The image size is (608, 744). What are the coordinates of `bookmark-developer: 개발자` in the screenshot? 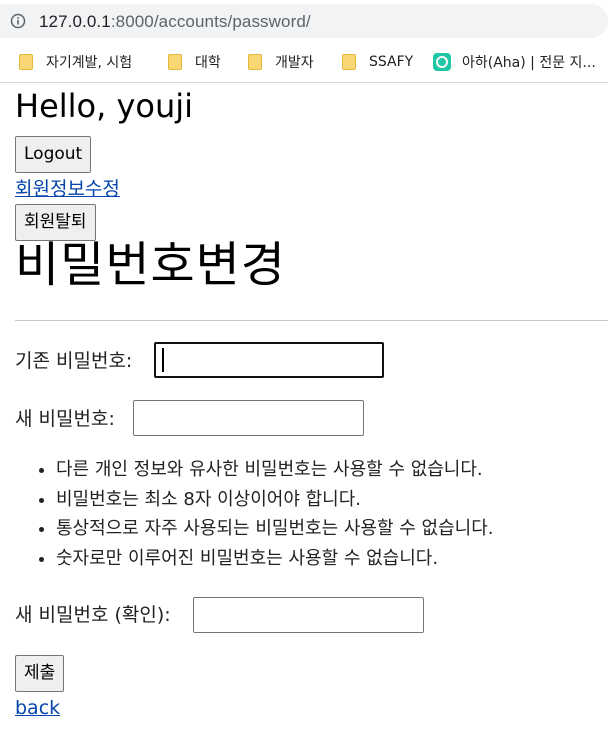 It's located at (281, 62).